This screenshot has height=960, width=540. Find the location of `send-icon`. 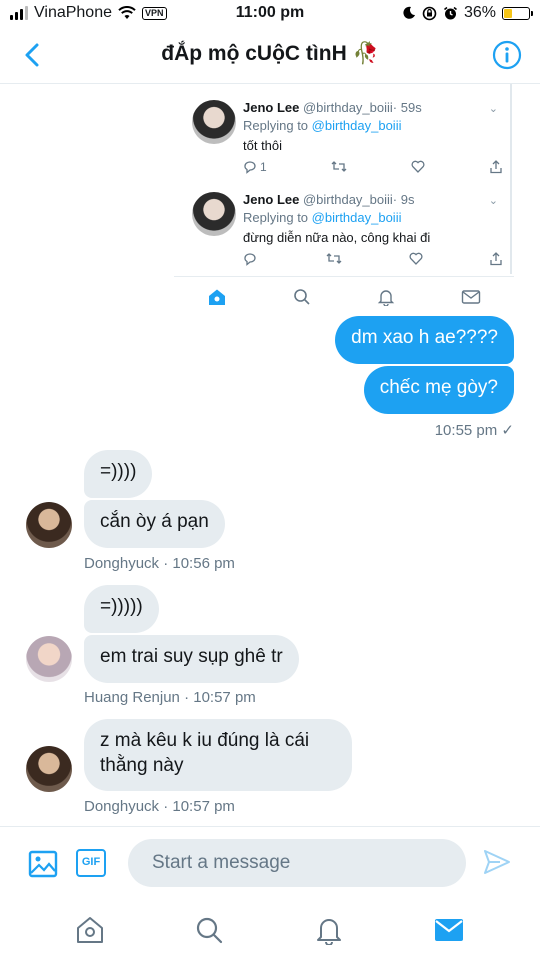

send-icon is located at coordinates (497, 862).